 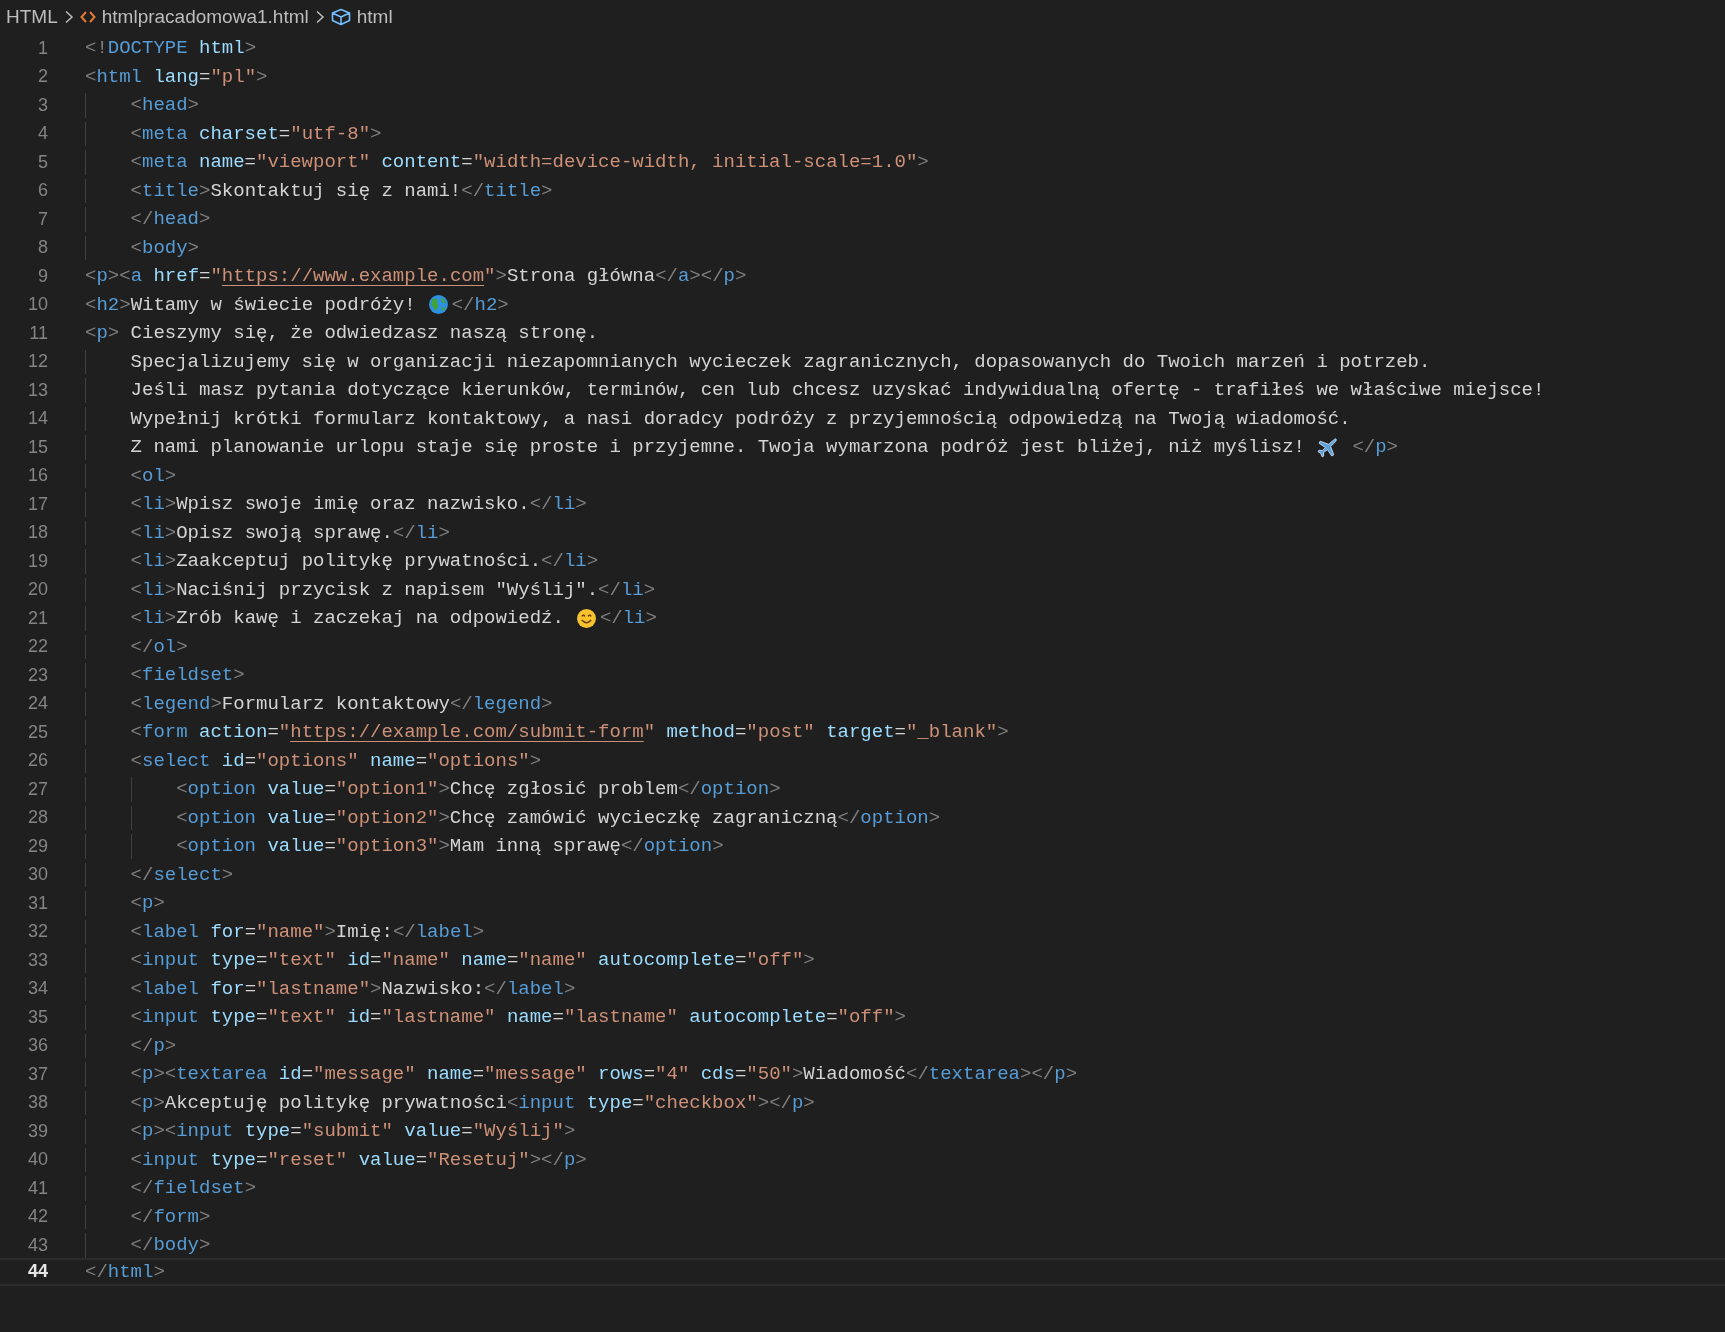 I want to click on line-number: 14, so click(x=37, y=419).